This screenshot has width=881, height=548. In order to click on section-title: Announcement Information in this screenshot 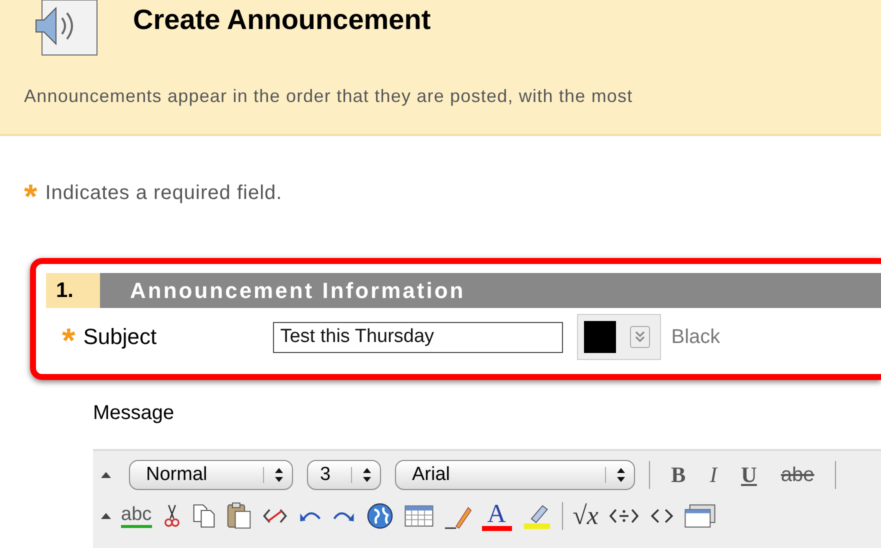, I will do `click(297, 291)`.